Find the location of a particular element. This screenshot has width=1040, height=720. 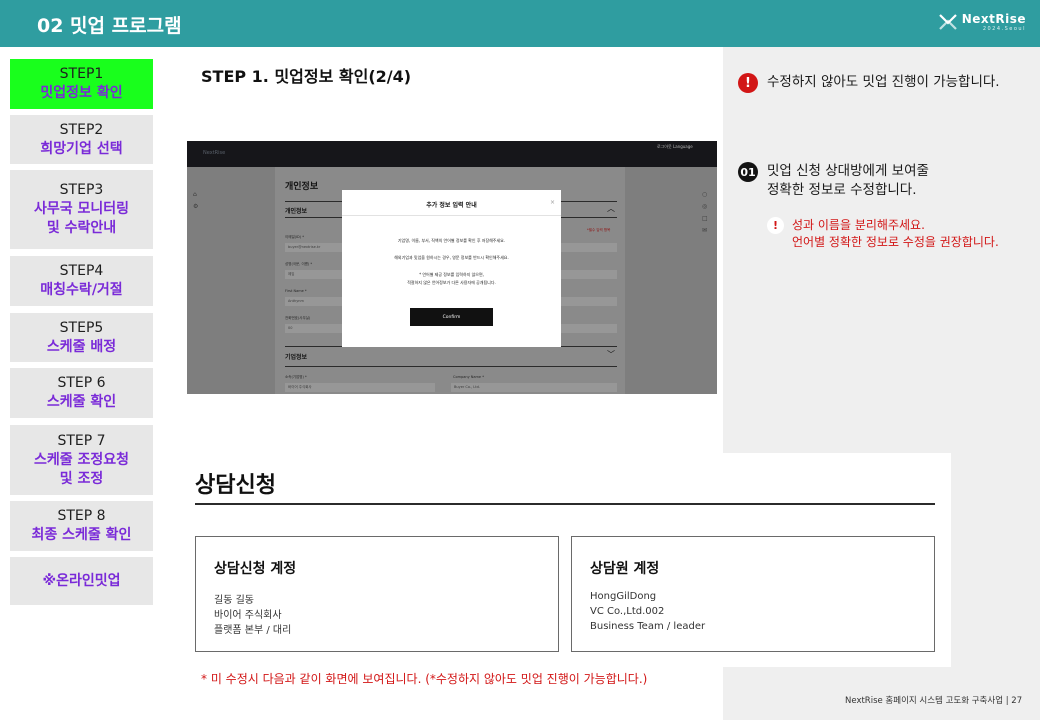

step-label: 매칭수락/거절 is located at coordinates (81, 290).